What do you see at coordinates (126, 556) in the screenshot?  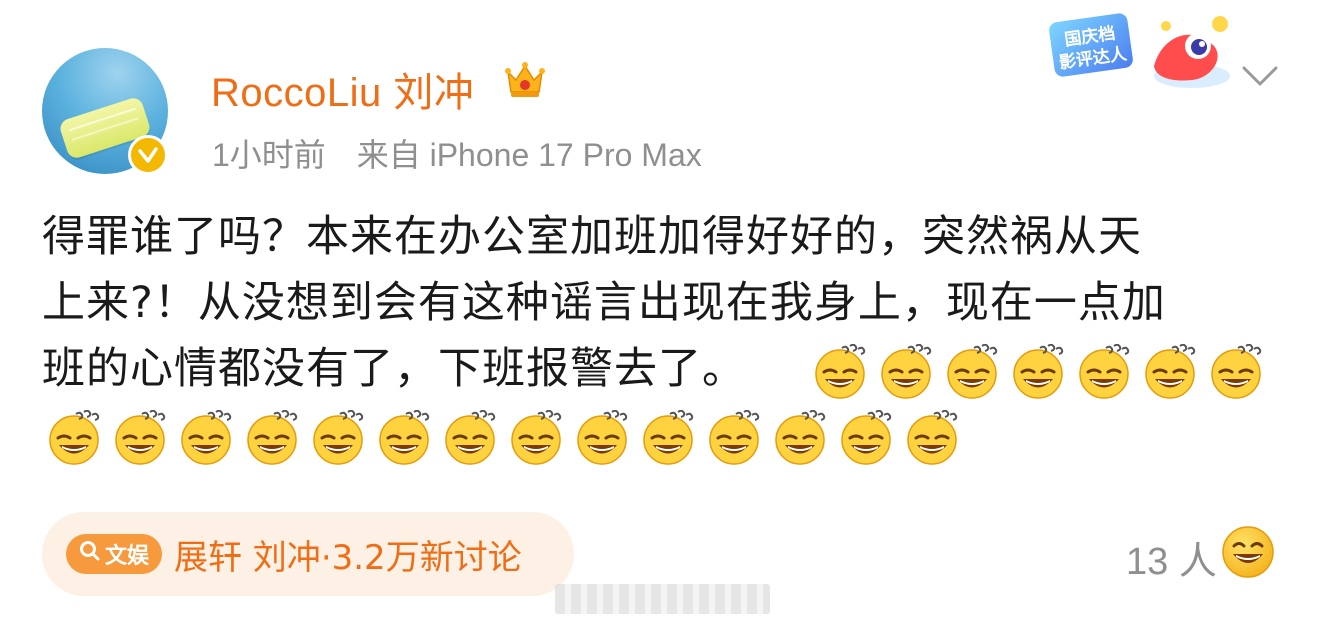 I see `topic-tag-label: 文娱` at bounding box center [126, 556].